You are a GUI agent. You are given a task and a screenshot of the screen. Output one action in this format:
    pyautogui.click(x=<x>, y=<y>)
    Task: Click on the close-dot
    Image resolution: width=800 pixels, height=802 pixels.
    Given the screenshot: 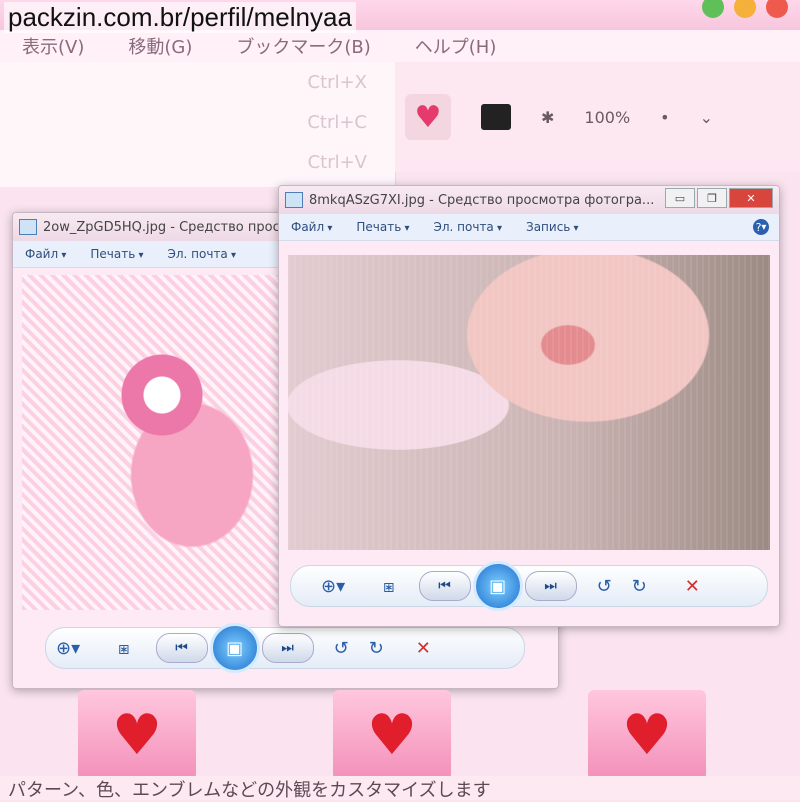 What is the action you would take?
    pyautogui.click(x=777, y=9)
    